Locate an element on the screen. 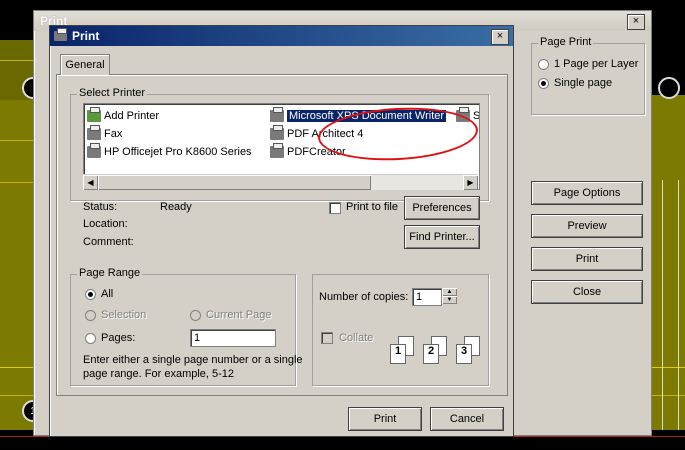  printer-item-add-printer: Add Printer is located at coordinates (123, 114).